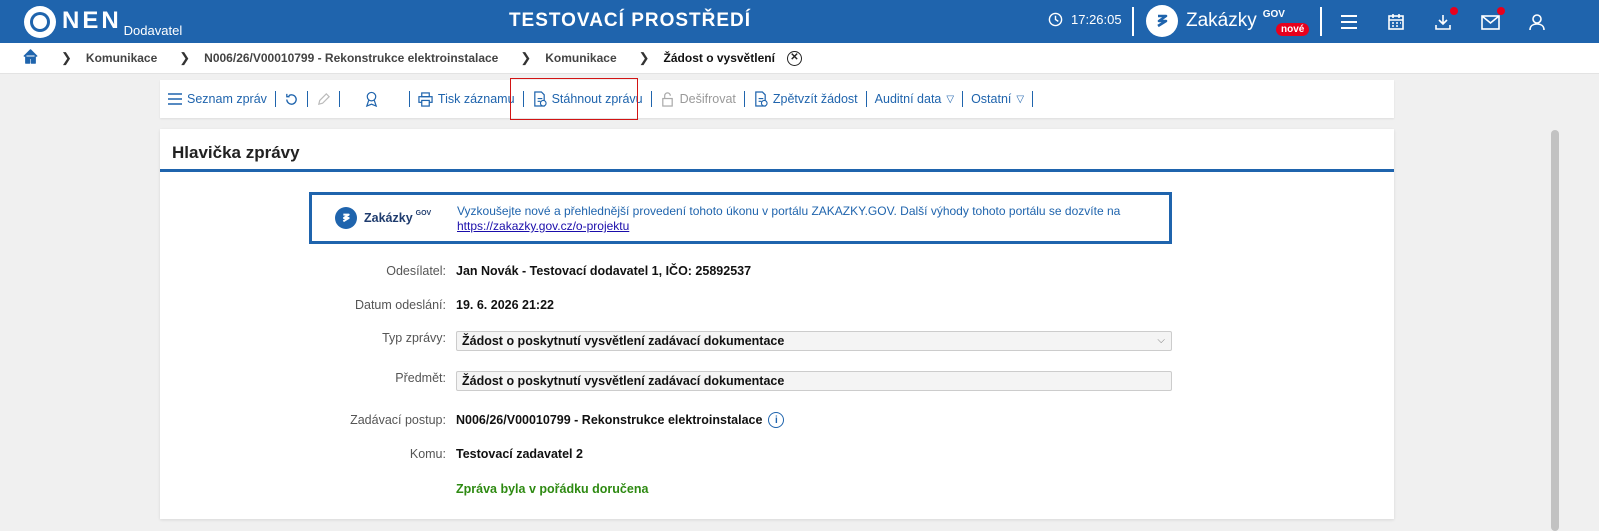 The height and width of the screenshot is (531, 1599). What do you see at coordinates (707, 99) in the screenshot?
I see `decrypt-label: Dešifrovat` at bounding box center [707, 99].